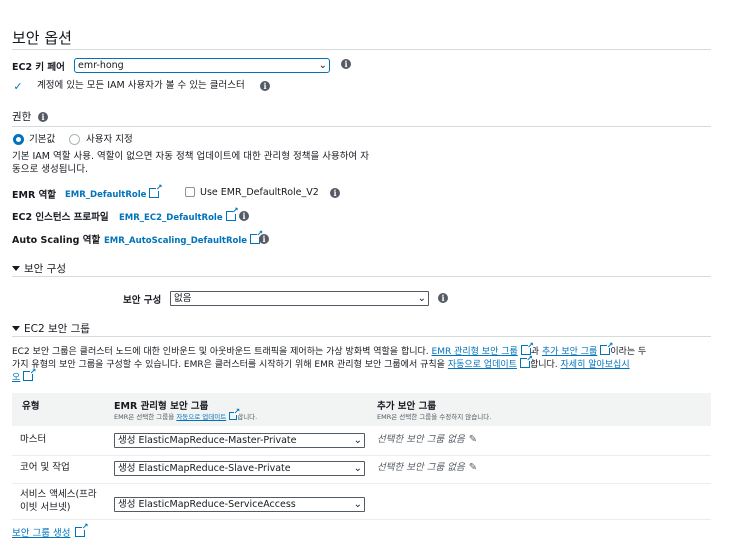  I want to click on ec2-sg-header: EC2 보안 그룹, so click(51, 328).